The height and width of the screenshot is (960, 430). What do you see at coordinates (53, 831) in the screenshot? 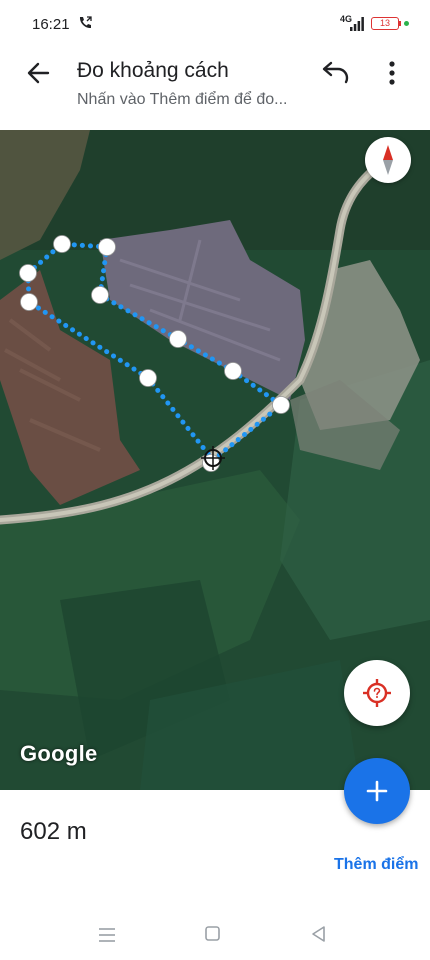
I see `total-distance: 602 m` at bounding box center [53, 831].